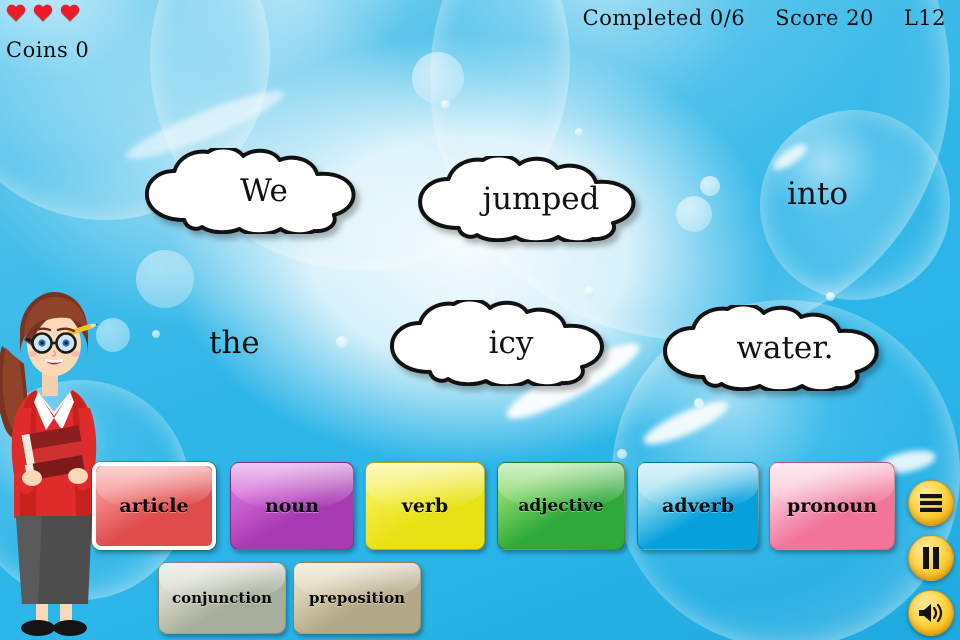 This screenshot has width=960, height=640. Describe the element at coordinates (764, 18) in the screenshot. I see `status-bar: Completed 0/6 Score 20 L12` at that location.